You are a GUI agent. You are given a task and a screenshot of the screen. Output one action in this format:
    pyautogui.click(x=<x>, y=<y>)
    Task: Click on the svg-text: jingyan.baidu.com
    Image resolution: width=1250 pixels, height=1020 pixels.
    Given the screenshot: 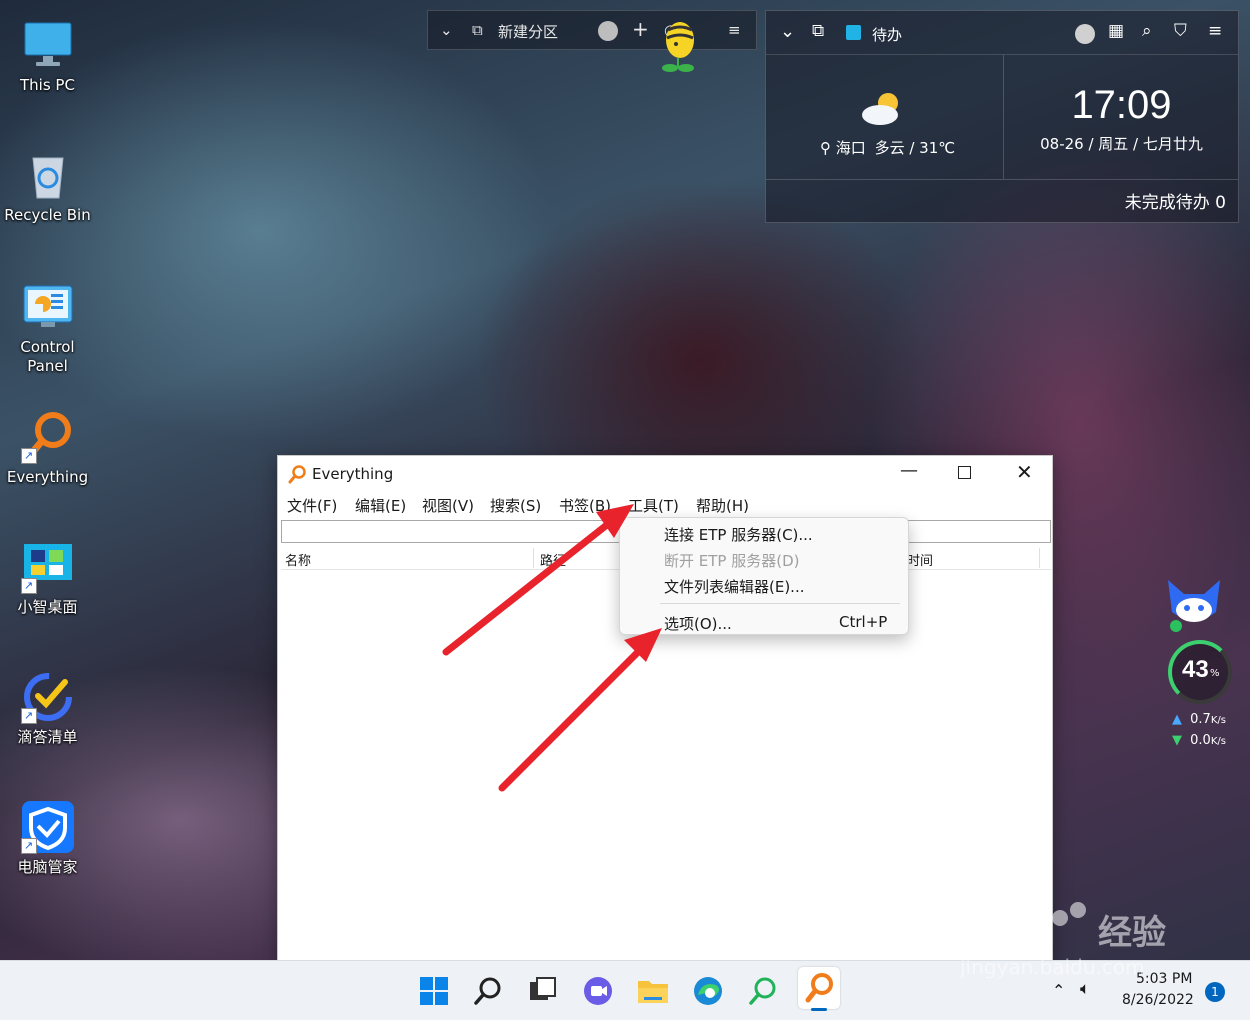 What is the action you would take?
    pyautogui.click(x=1052, y=966)
    